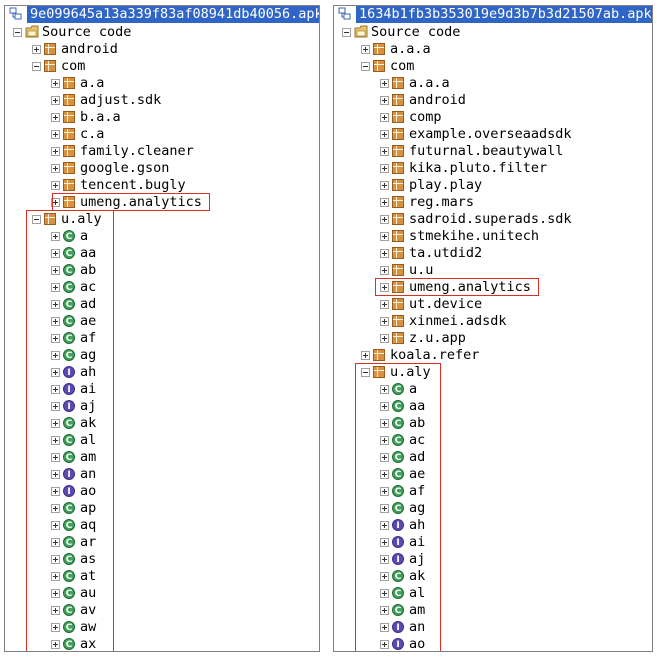  What do you see at coordinates (493, 117) in the screenshot?
I see `package-node: comp` at bounding box center [493, 117].